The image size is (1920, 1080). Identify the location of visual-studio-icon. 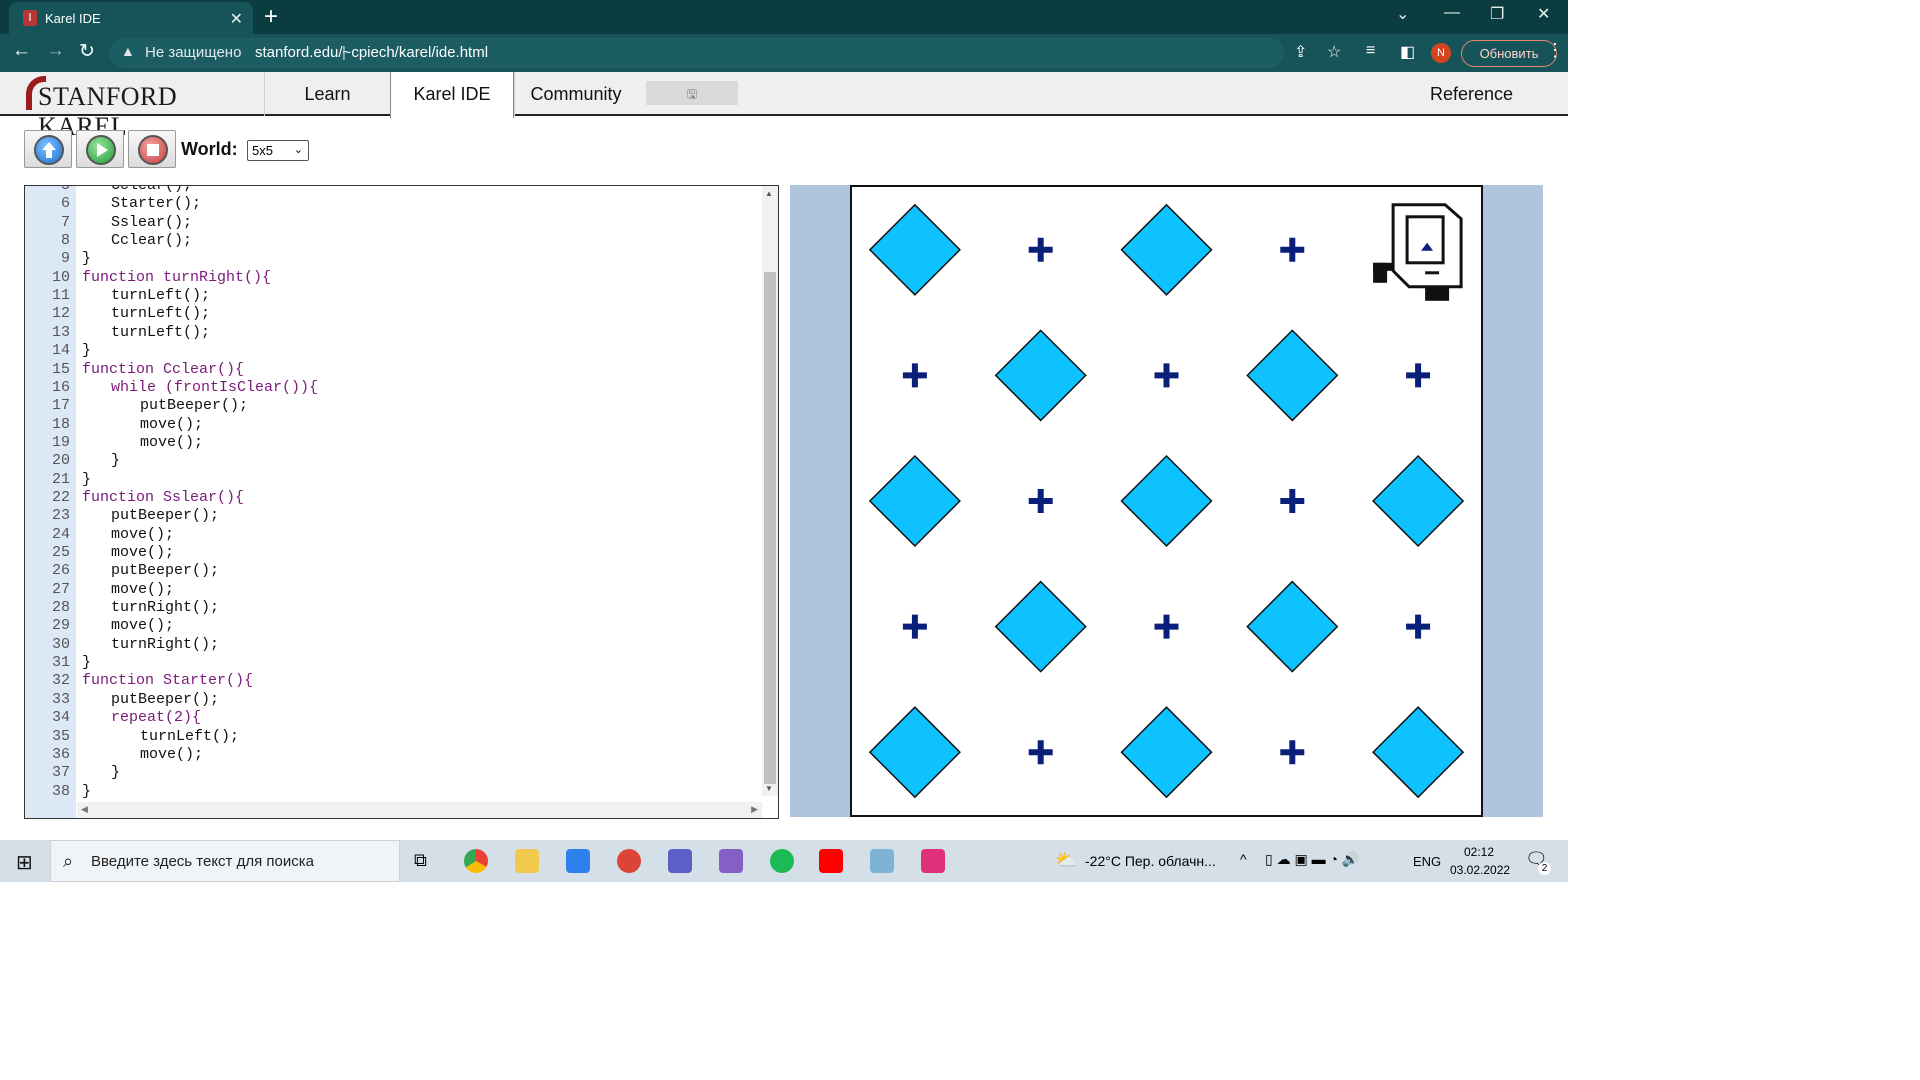
(731, 861).